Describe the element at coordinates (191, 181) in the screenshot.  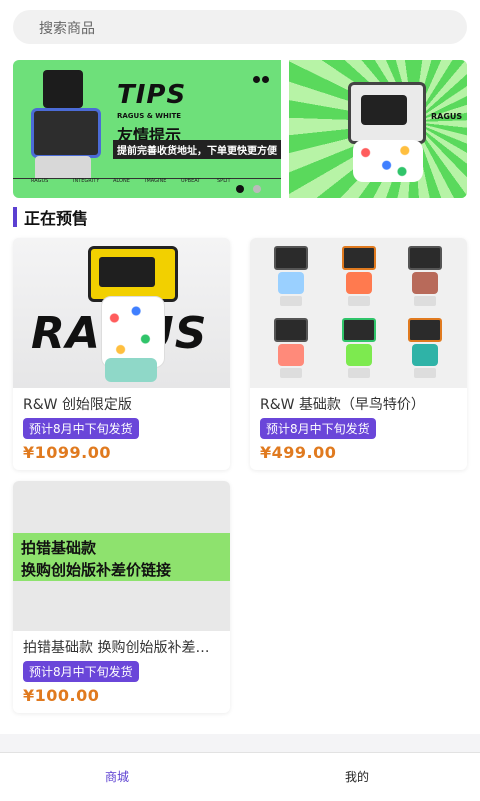
I see `banner-tag: UPBEAT` at that location.